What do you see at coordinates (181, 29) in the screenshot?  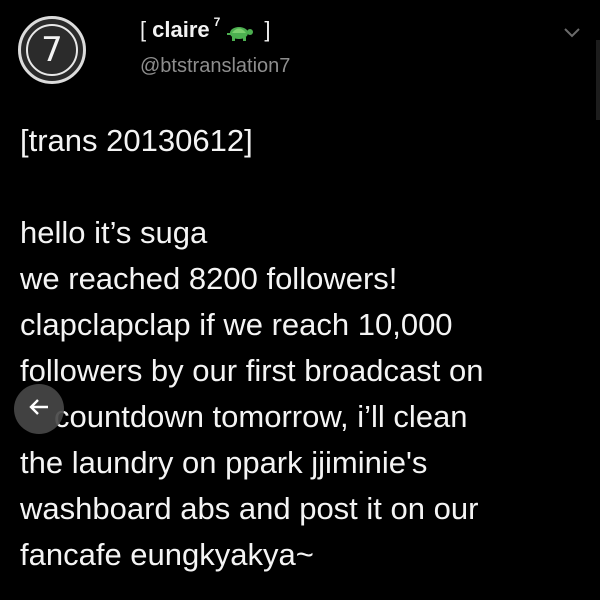 I see `name-text: claire` at bounding box center [181, 29].